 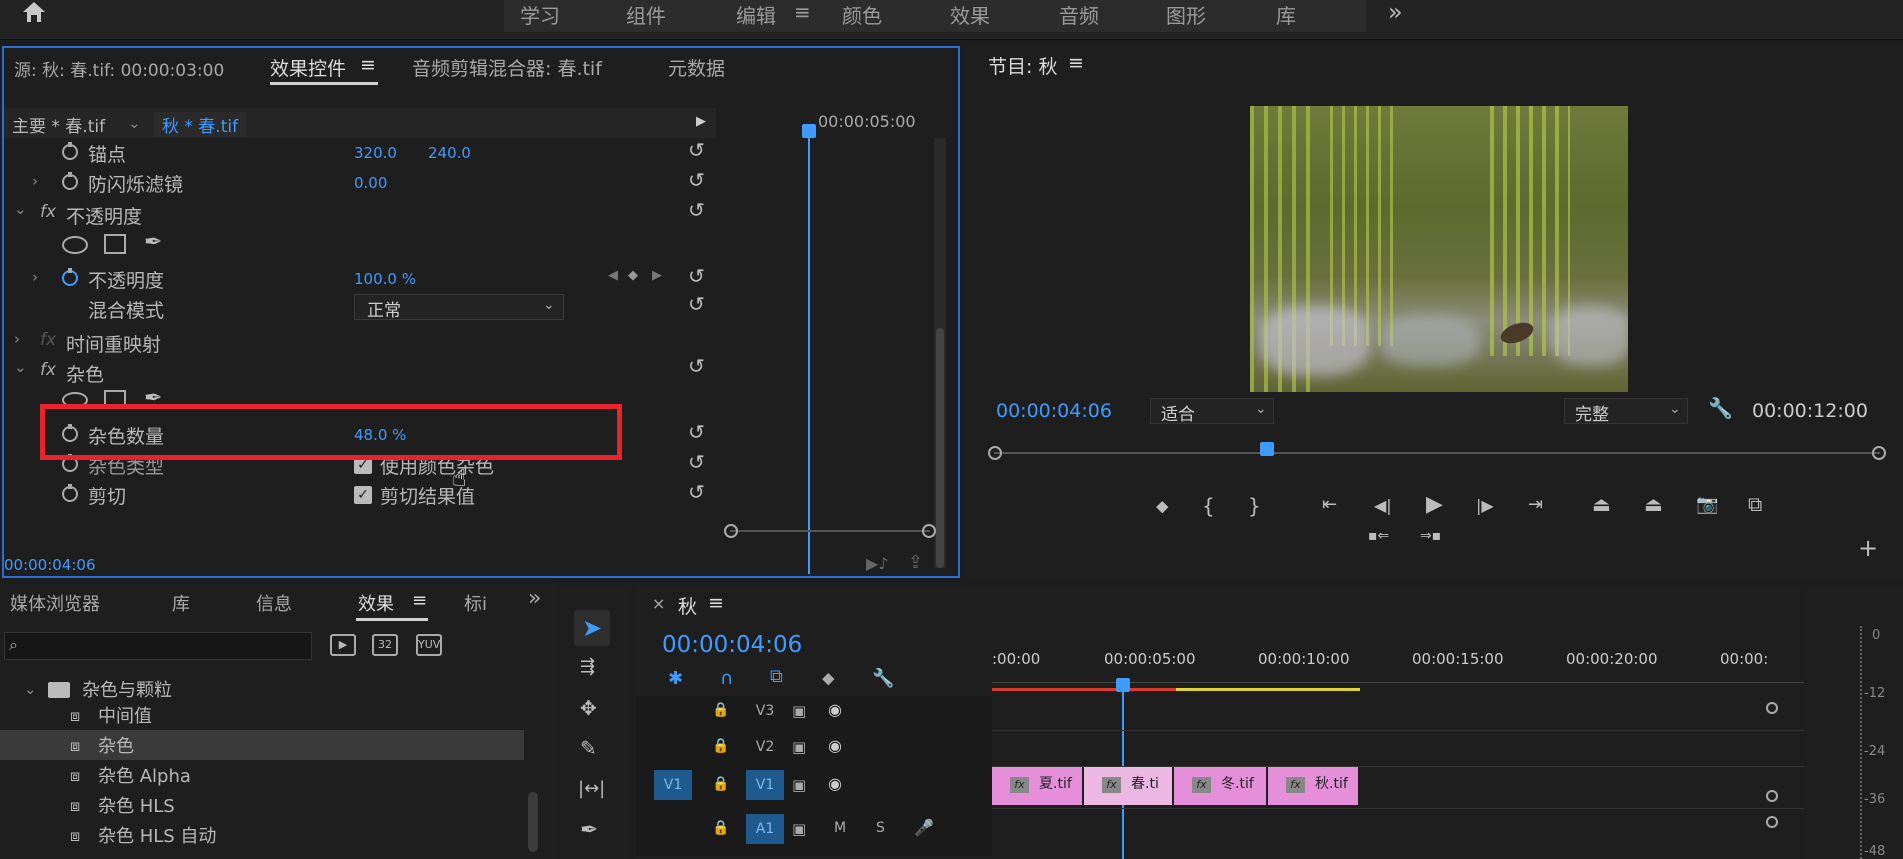 What do you see at coordinates (58, 124) in the screenshot?
I see `master-clip-label: 主要 * 春.tif` at bounding box center [58, 124].